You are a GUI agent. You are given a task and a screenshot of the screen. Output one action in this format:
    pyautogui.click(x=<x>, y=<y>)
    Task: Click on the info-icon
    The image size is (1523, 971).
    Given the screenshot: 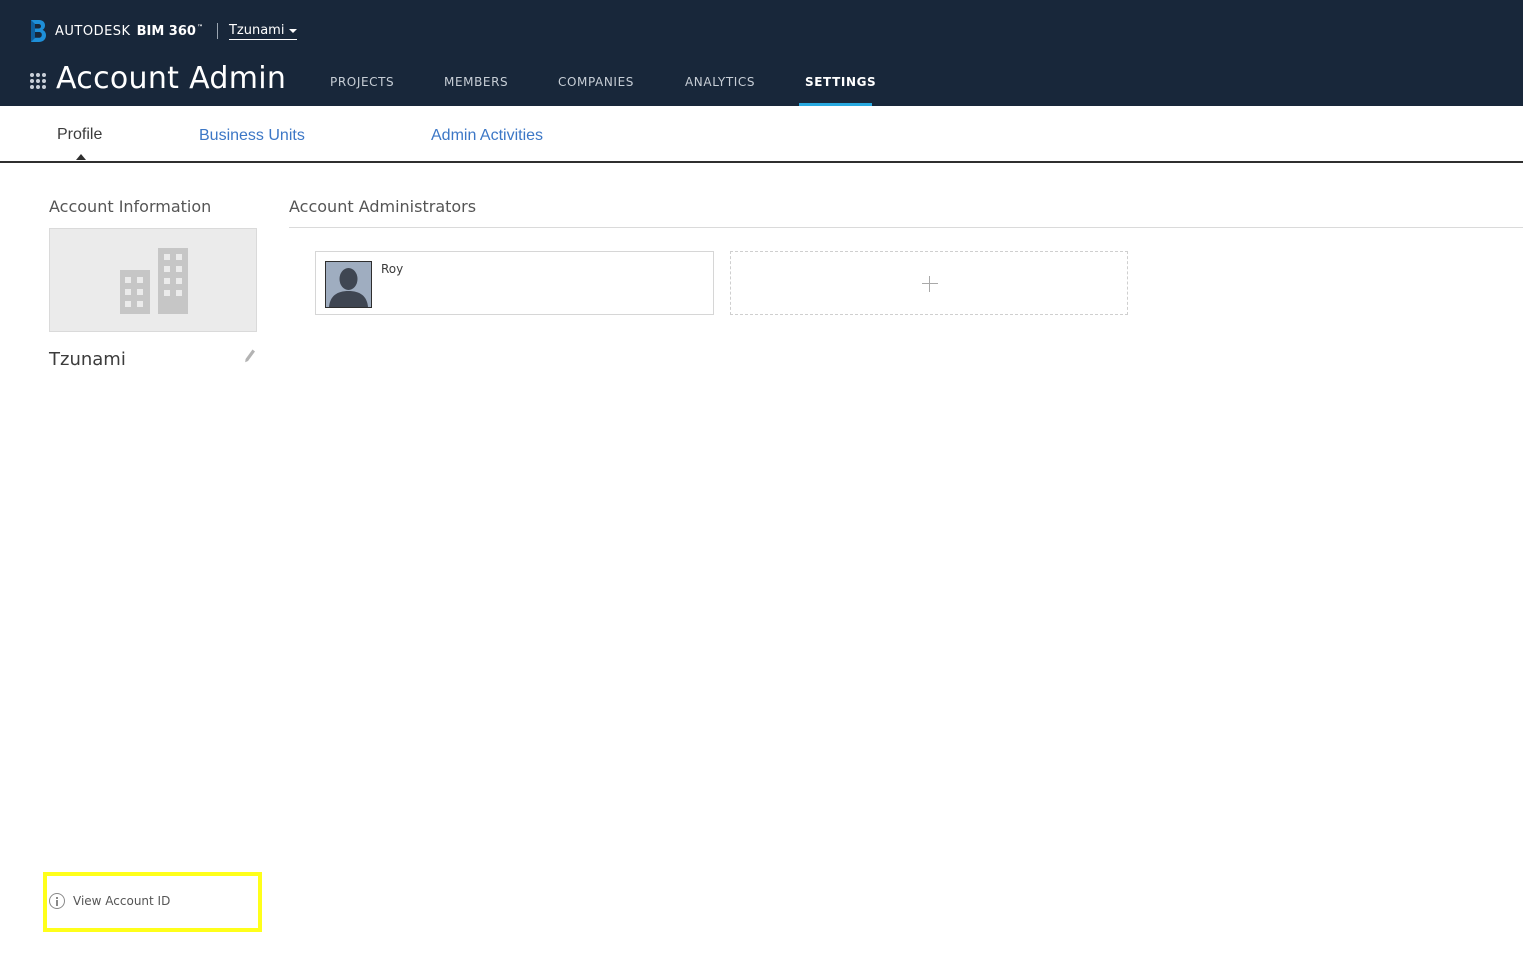 What is the action you would take?
    pyautogui.click(x=57, y=901)
    